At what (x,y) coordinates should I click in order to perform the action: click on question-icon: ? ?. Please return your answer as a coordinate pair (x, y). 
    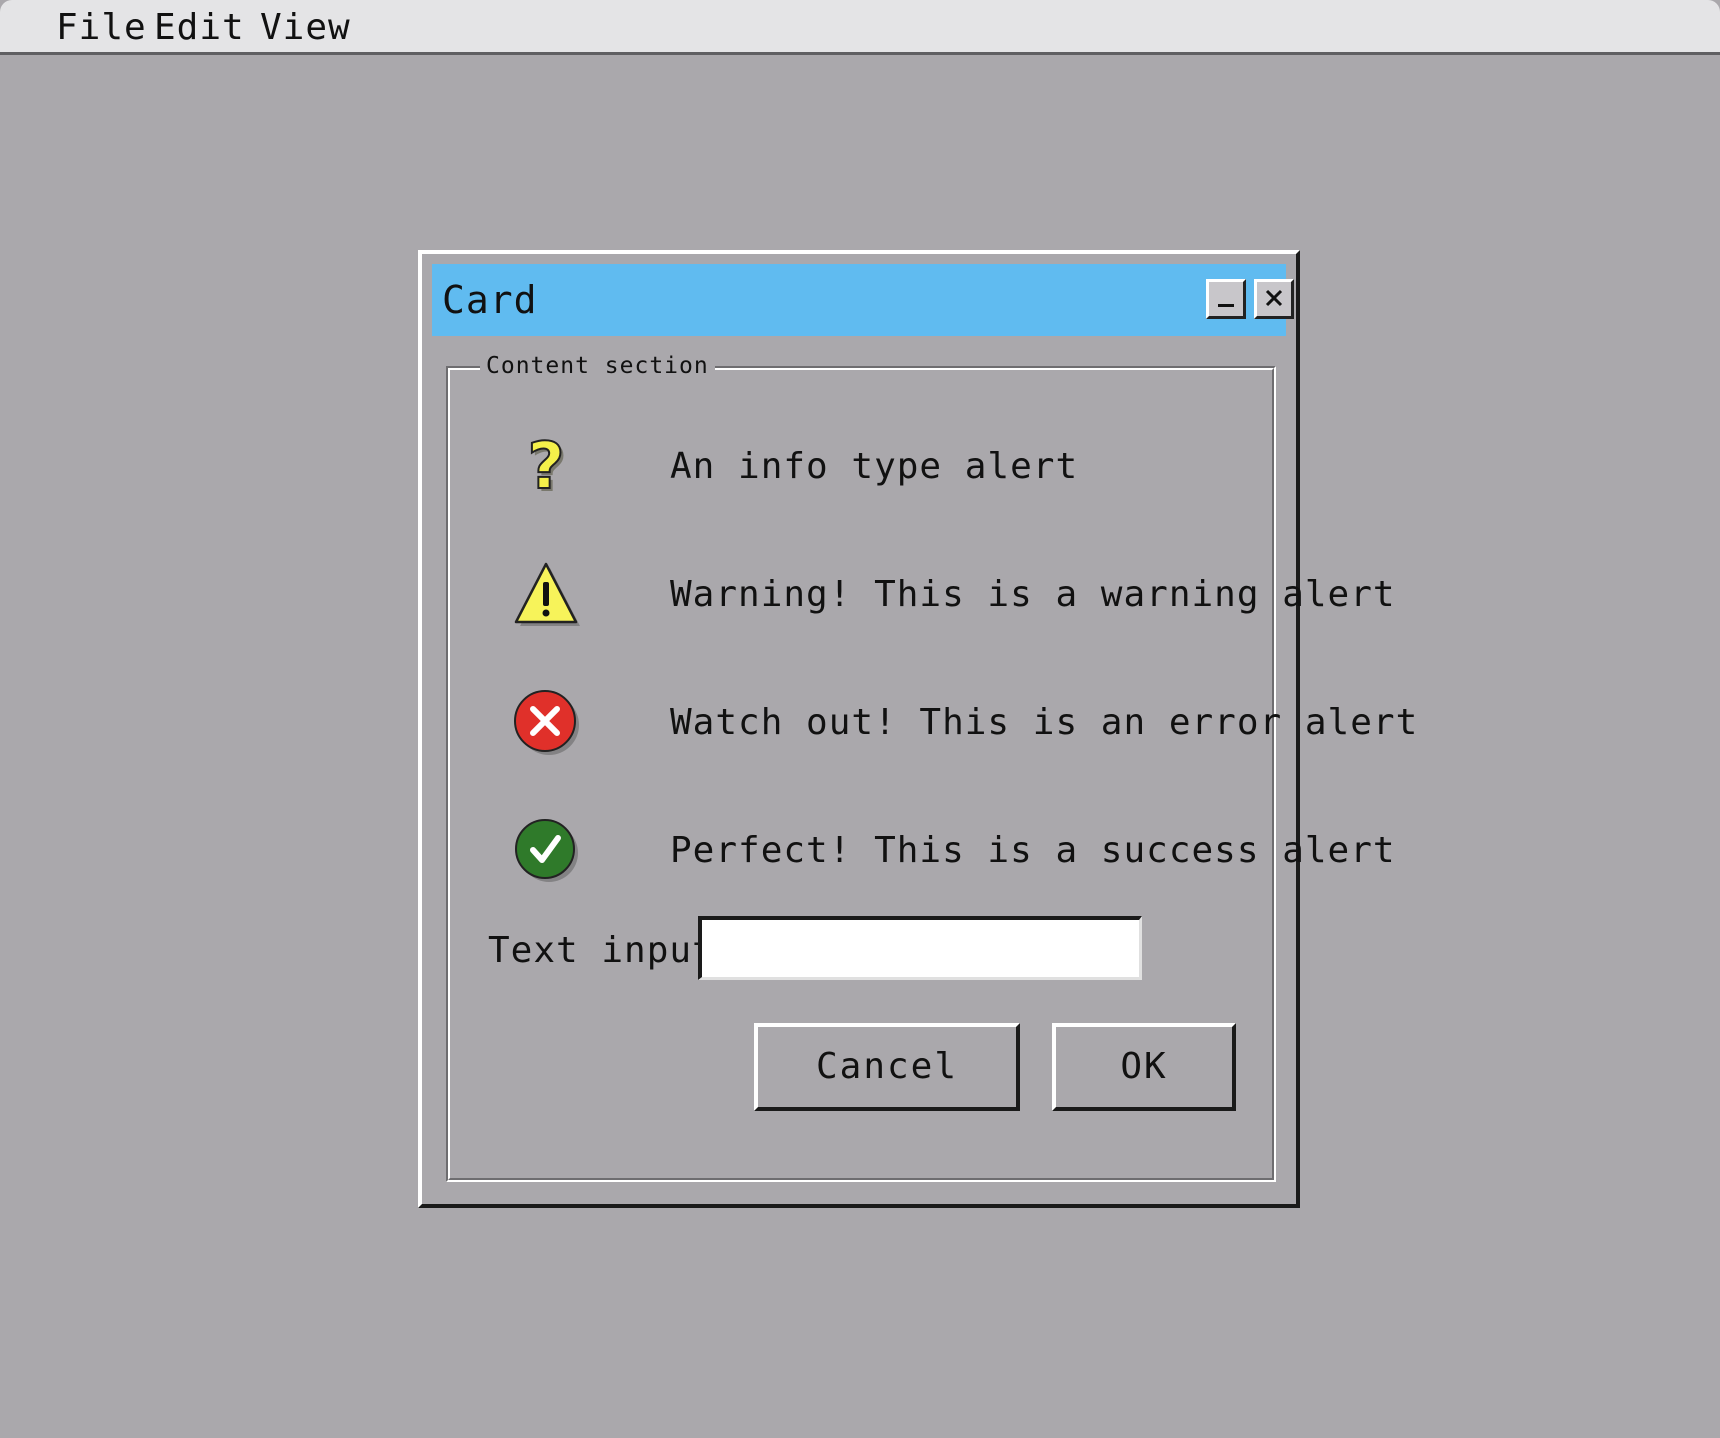
    Looking at the image, I should click on (546, 467).